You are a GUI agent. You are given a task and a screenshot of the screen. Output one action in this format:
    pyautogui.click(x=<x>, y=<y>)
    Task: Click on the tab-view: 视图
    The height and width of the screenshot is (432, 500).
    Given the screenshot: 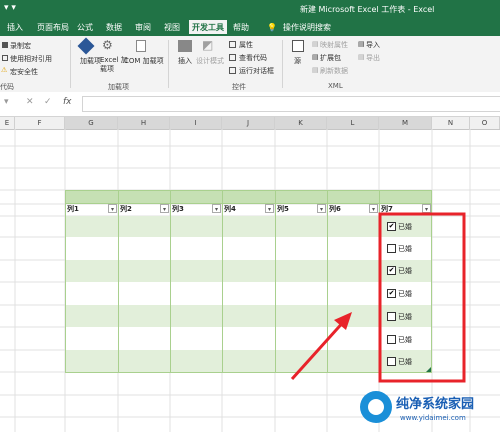 What is the action you would take?
    pyautogui.click(x=172, y=28)
    